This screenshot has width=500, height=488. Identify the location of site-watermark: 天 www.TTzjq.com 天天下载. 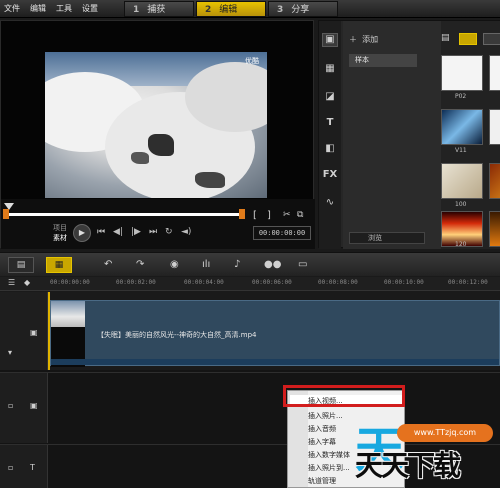
(427, 449).